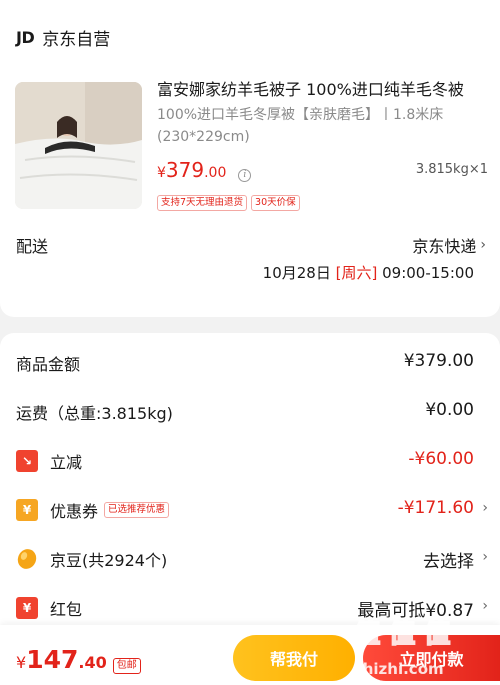 This screenshot has width=500, height=685. What do you see at coordinates (126, 666) in the screenshot?
I see `free-shipping-badge: 包邮` at bounding box center [126, 666].